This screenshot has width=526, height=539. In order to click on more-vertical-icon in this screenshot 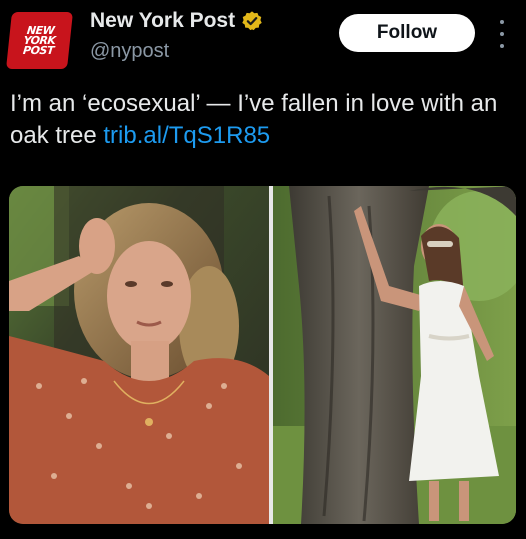, I will do `click(502, 34)`.